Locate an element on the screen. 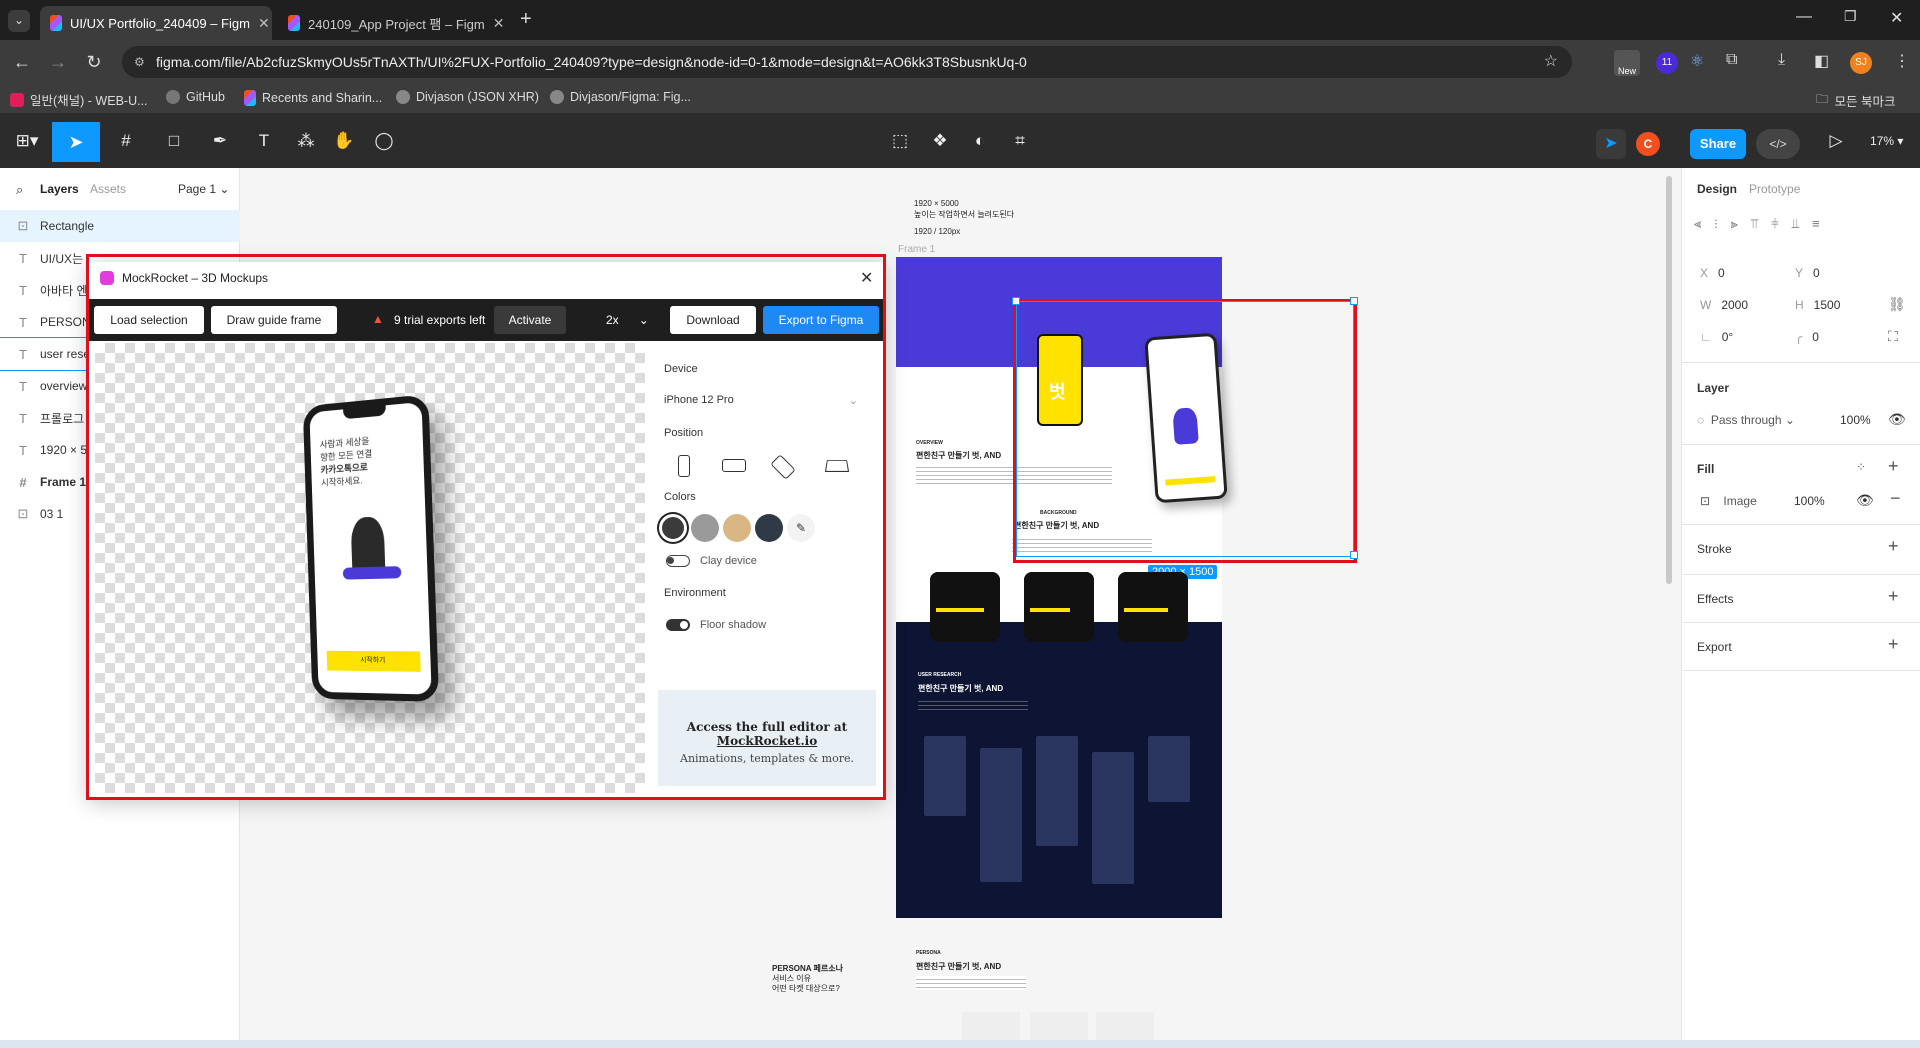 The height and width of the screenshot is (1048, 1920). mask-icon: ◐ is located at coordinates (980, 141).